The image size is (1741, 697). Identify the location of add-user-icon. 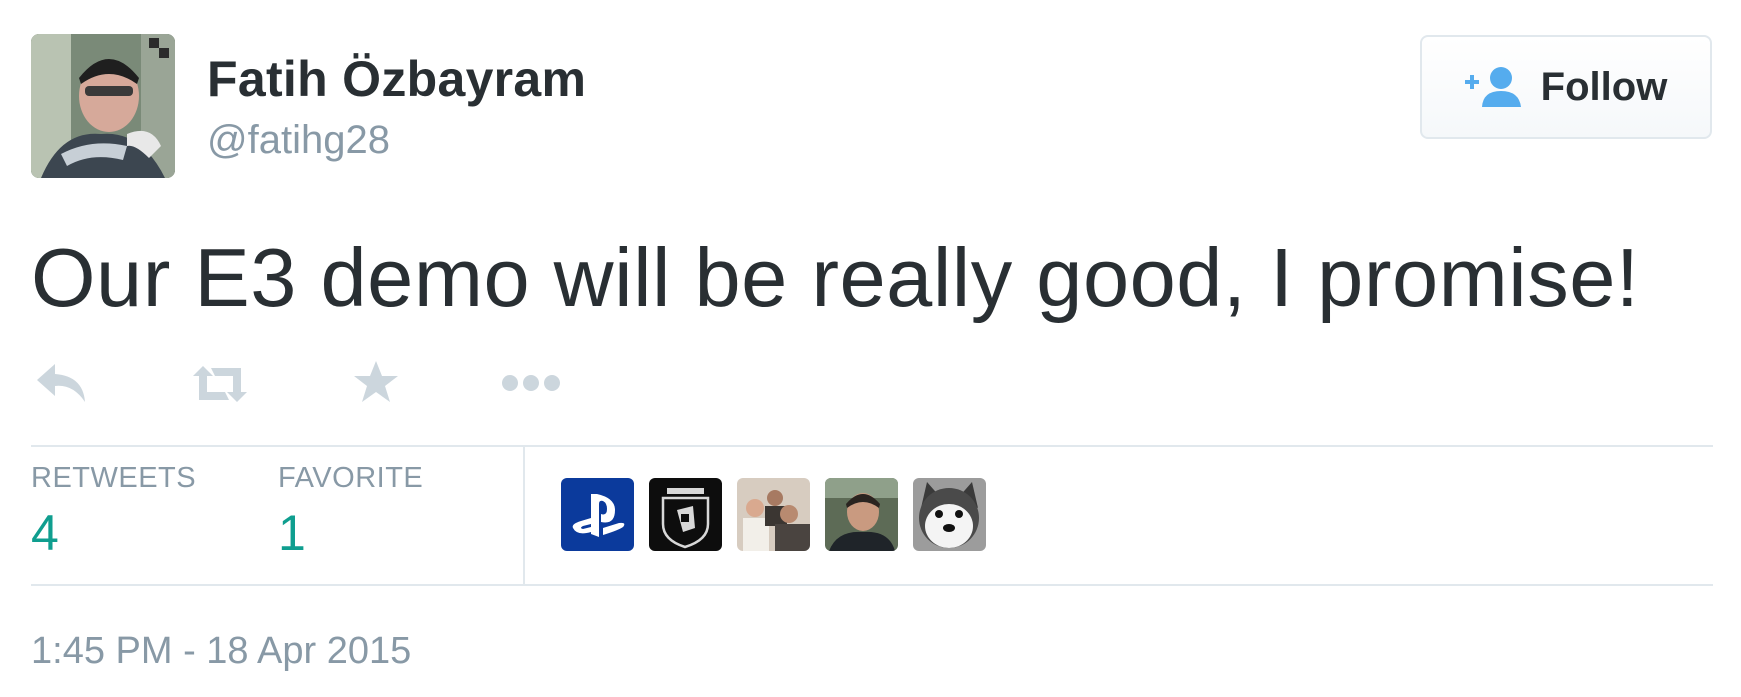
(1492, 87).